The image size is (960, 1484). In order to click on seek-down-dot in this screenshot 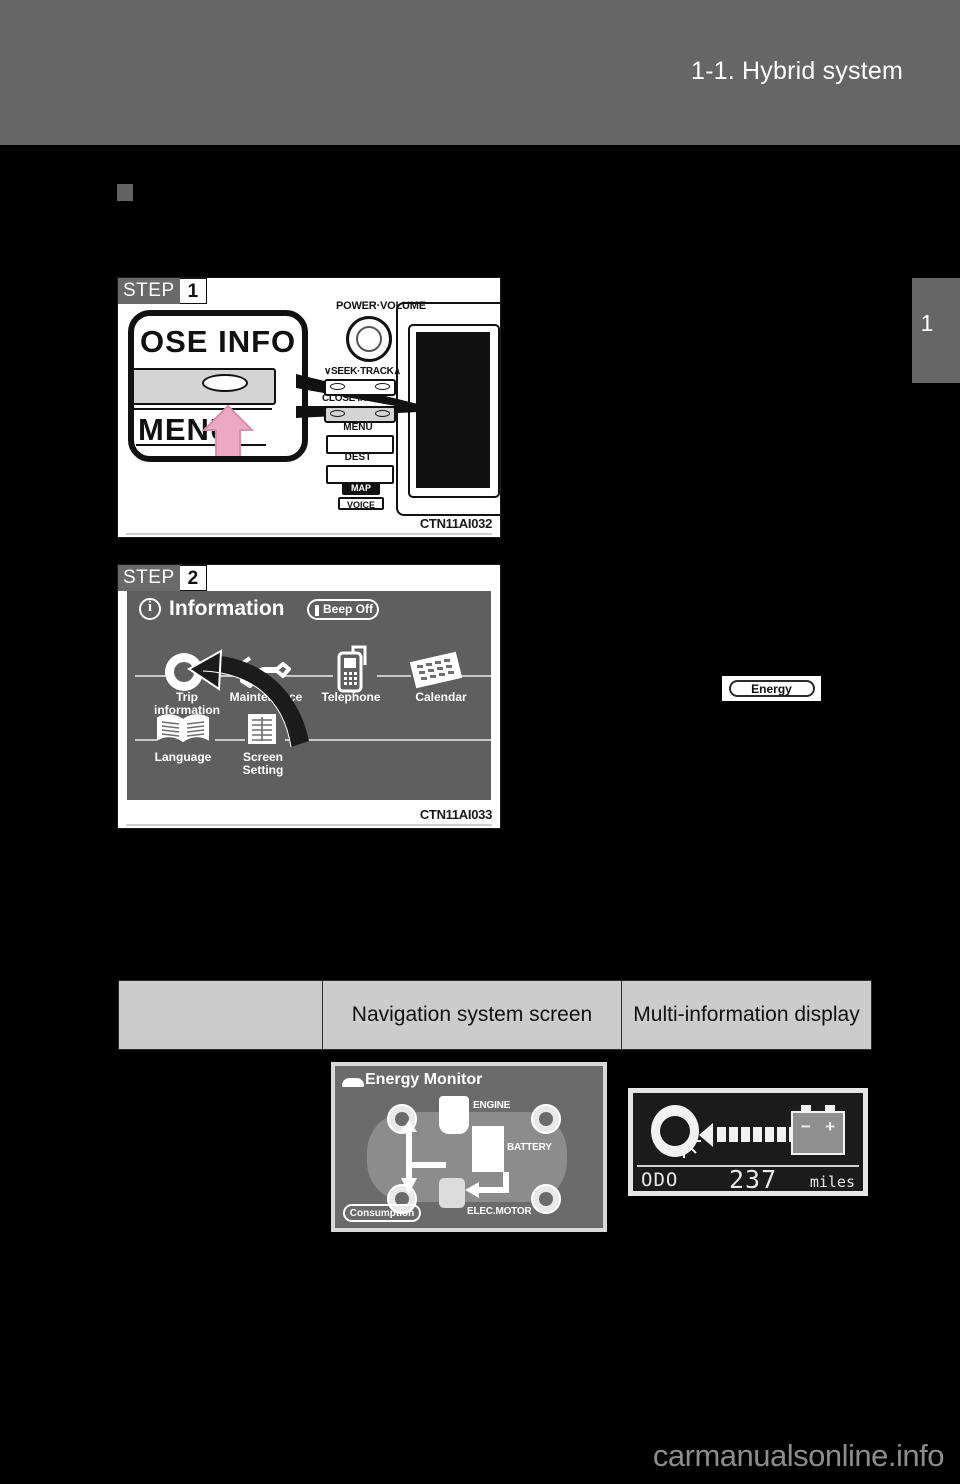, I will do `click(337, 386)`.